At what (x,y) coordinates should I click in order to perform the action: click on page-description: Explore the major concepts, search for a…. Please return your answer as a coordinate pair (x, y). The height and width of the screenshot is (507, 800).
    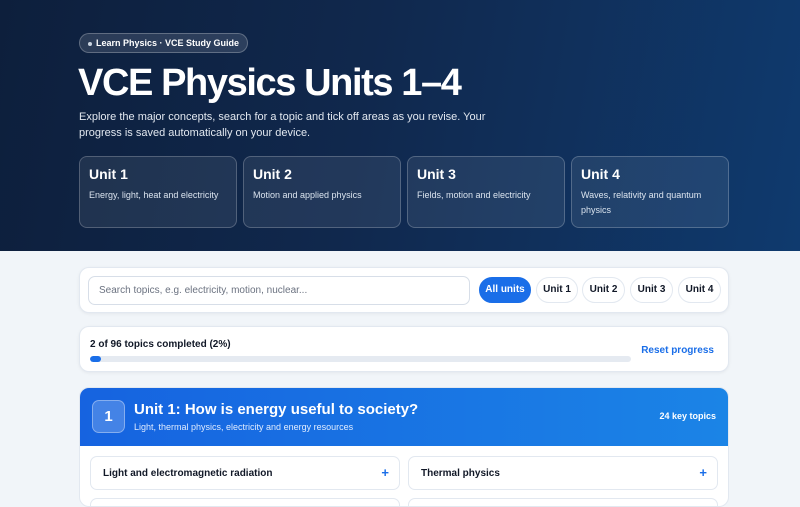
    Looking at the image, I should click on (282, 125).